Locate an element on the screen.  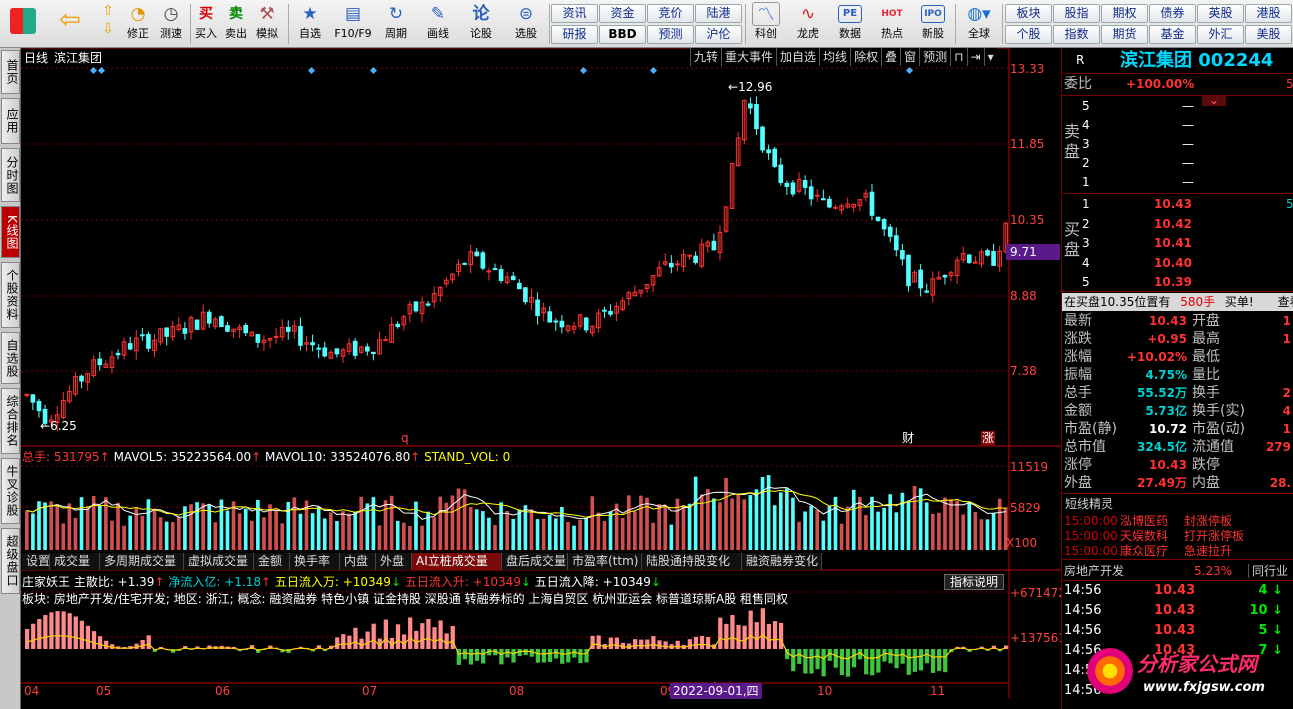
nine-turn-button: 九转 is located at coordinates (705, 57).